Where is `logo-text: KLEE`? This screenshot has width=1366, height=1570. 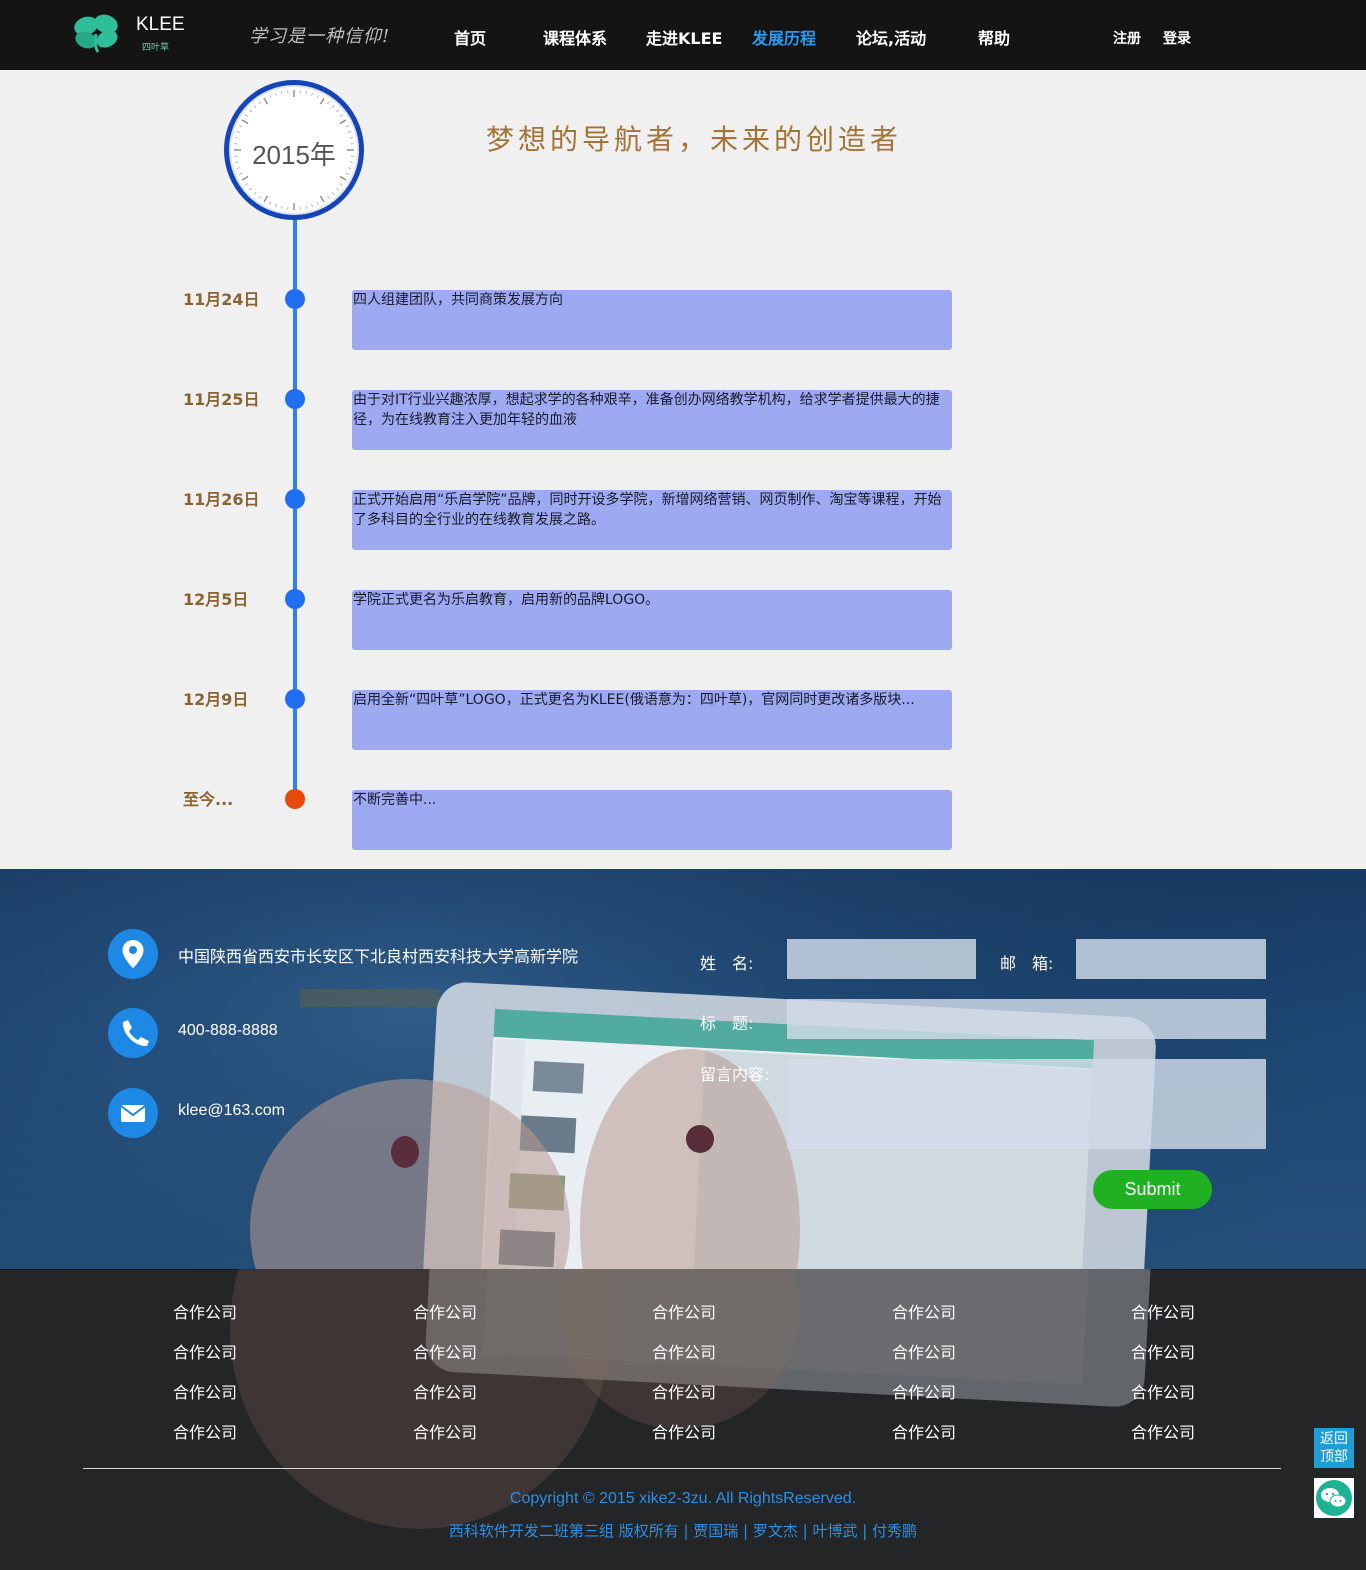 logo-text: KLEE is located at coordinates (160, 24).